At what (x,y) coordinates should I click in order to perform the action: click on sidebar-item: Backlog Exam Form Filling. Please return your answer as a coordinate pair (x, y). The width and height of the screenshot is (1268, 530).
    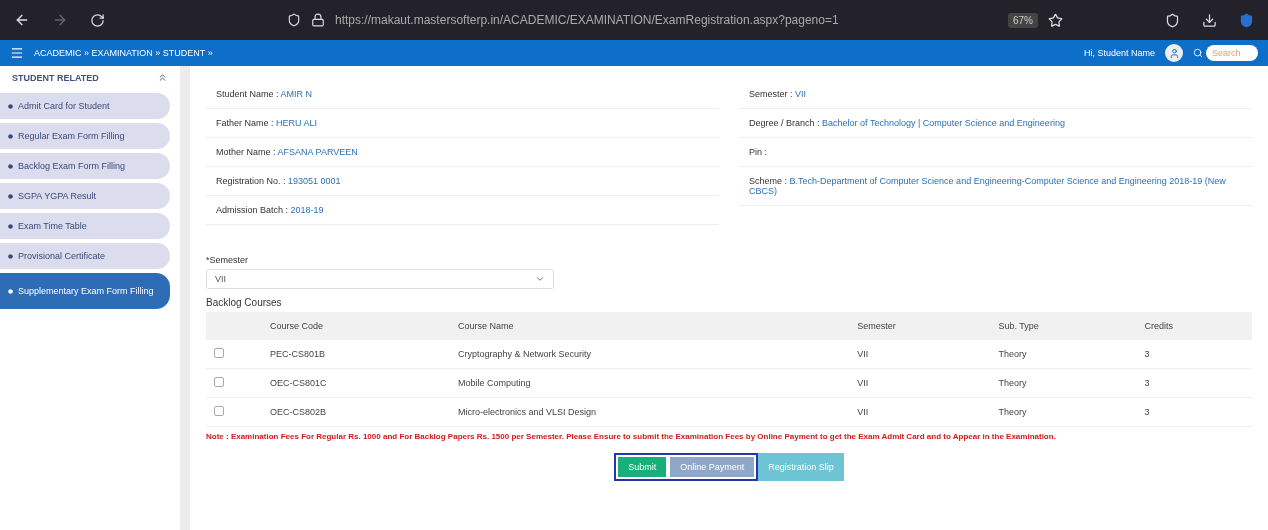
    Looking at the image, I should click on (85, 166).